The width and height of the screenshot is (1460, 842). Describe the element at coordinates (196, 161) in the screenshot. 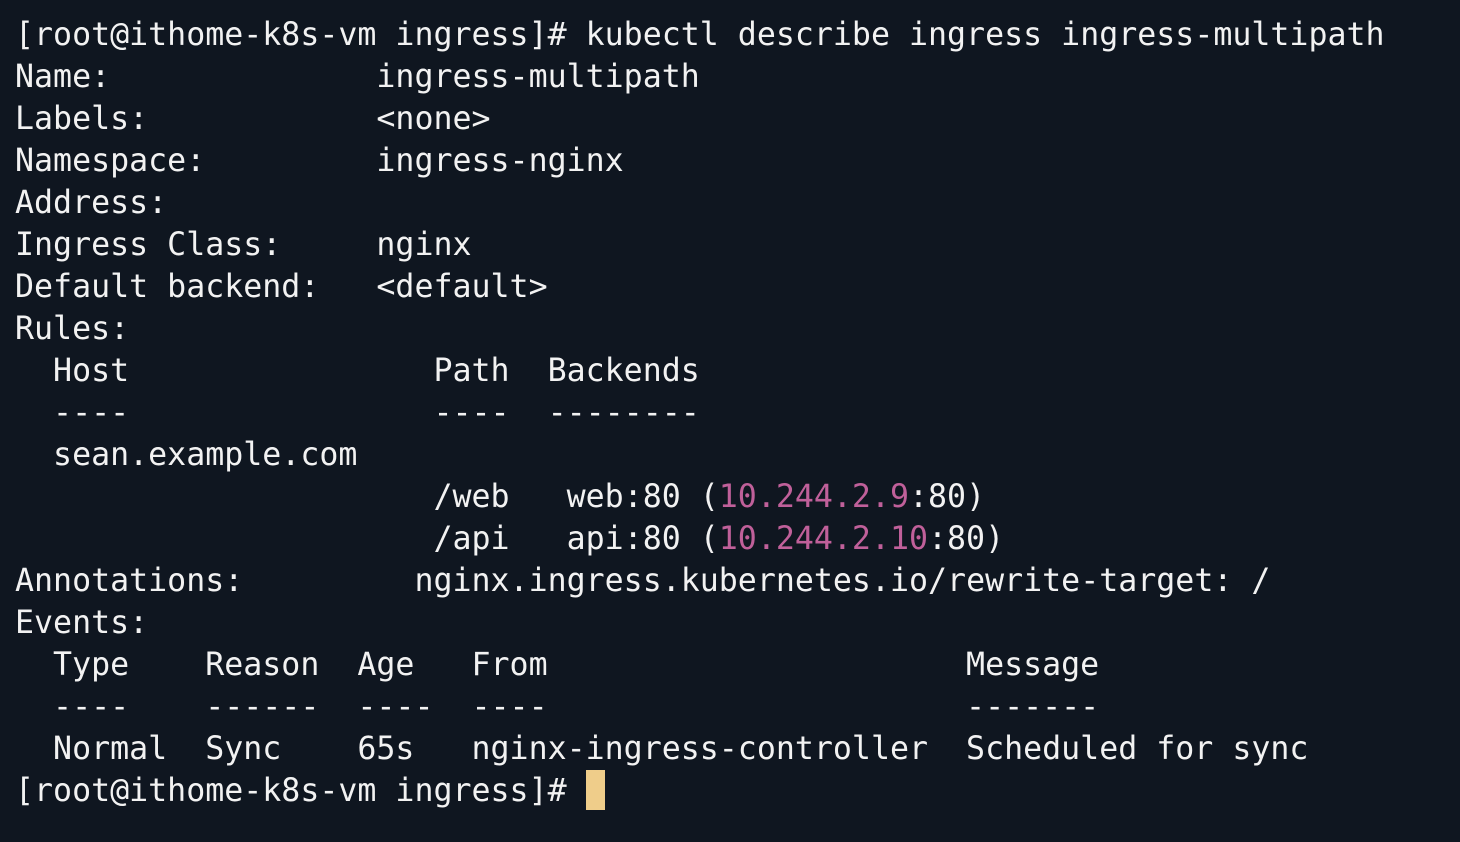

I see `namespace-label: Namespace:` at that location.